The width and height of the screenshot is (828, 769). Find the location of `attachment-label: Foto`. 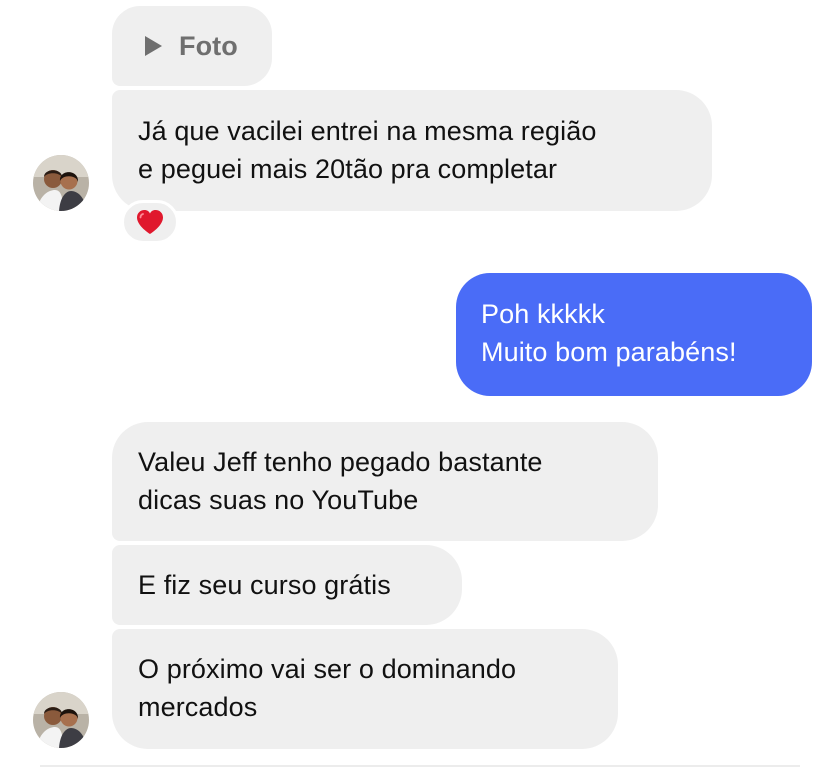

attachment-label: Foto is located at coordinates (208, 46).